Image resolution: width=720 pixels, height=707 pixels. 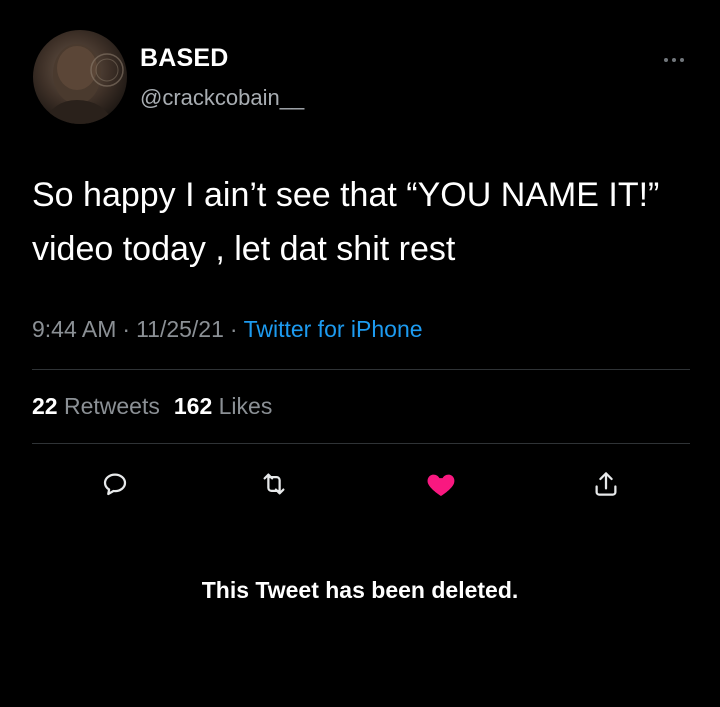 I want to click on heart-fill, so click(x=441, y=485).